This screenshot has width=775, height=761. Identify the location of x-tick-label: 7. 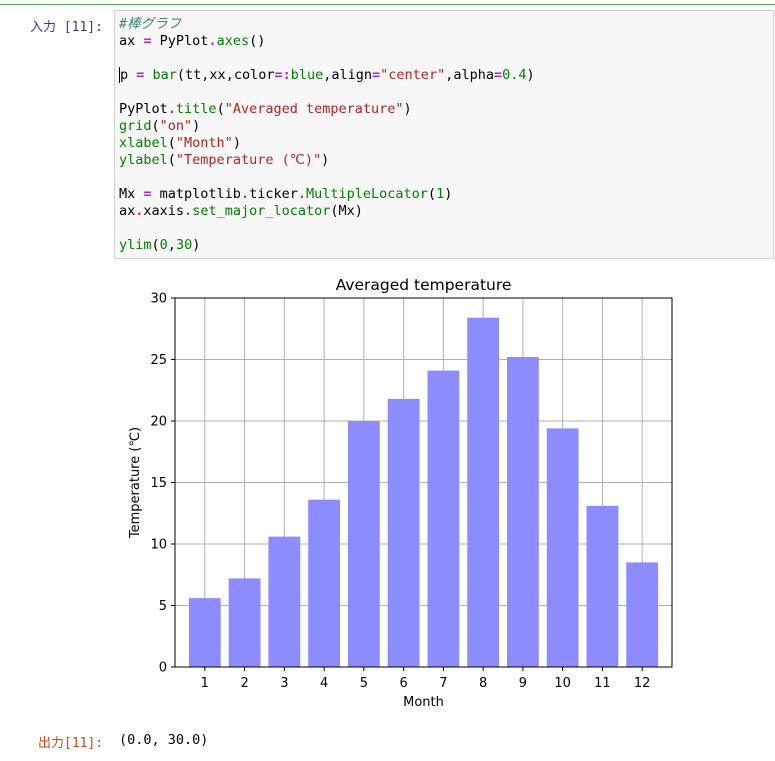
(443, 683).